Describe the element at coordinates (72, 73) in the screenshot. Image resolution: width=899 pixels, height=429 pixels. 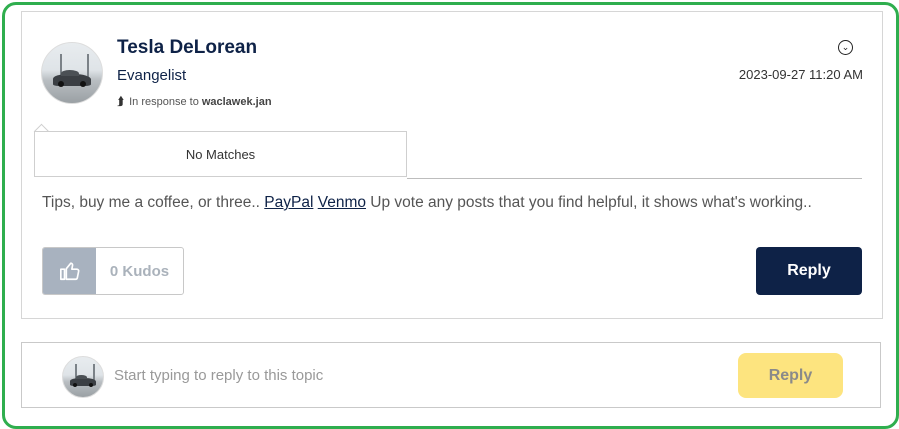
I see `author-avatar` at that location.